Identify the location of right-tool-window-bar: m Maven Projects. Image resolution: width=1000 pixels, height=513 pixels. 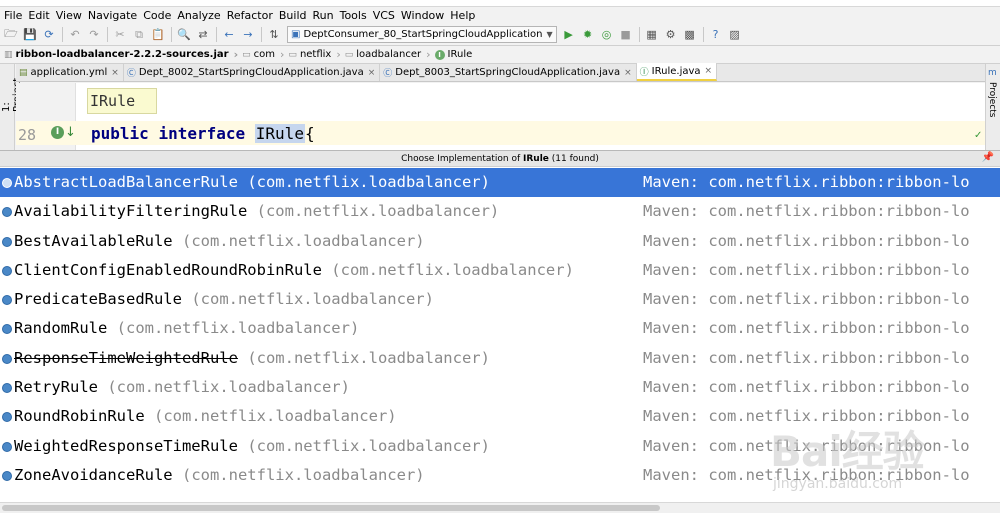
(992, 107).